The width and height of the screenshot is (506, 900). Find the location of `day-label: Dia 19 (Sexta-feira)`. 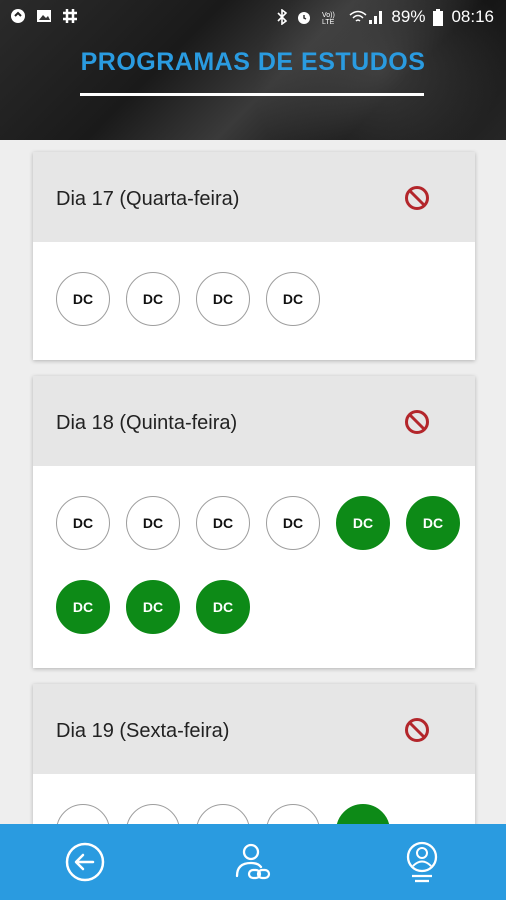

day-label: Dia 19 (Sexta-feira) is located at coordinates (143, 731).